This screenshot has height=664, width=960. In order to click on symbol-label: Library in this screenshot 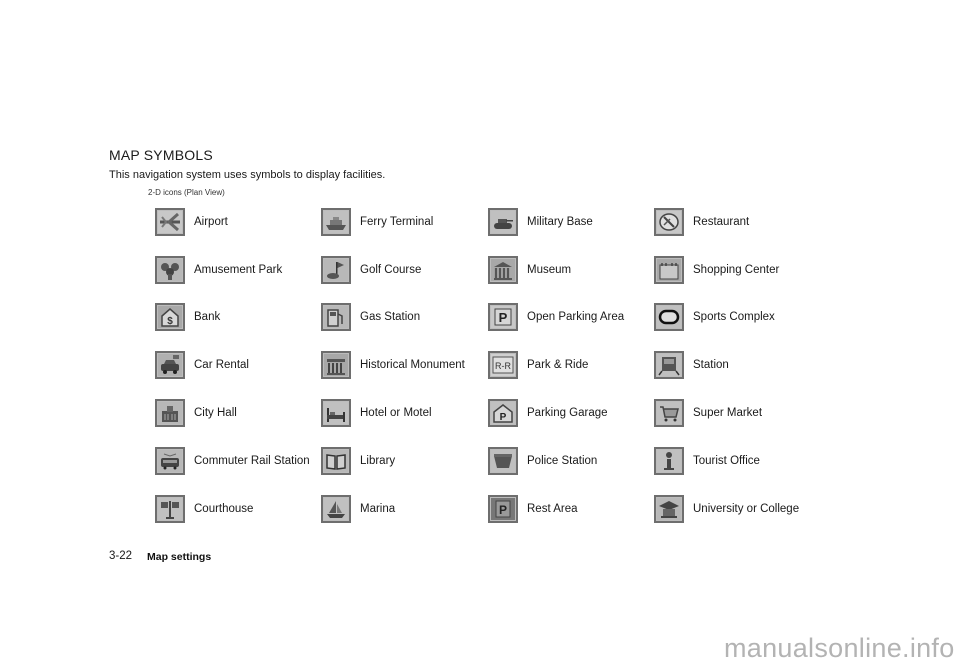, I will do `click(378, 461)`.